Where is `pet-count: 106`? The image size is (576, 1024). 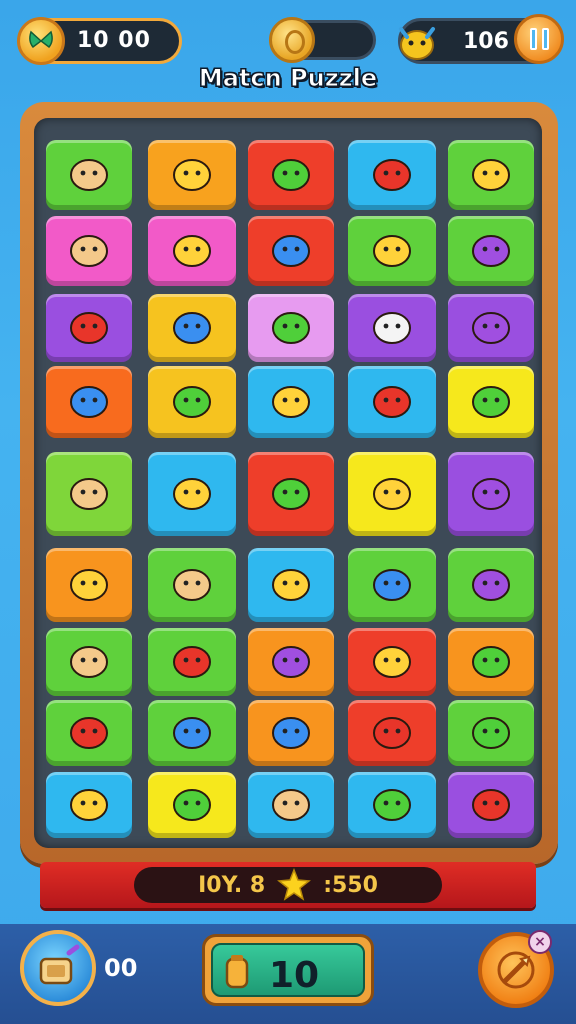 pet-count: 106 is located at coordinates (486, 41).